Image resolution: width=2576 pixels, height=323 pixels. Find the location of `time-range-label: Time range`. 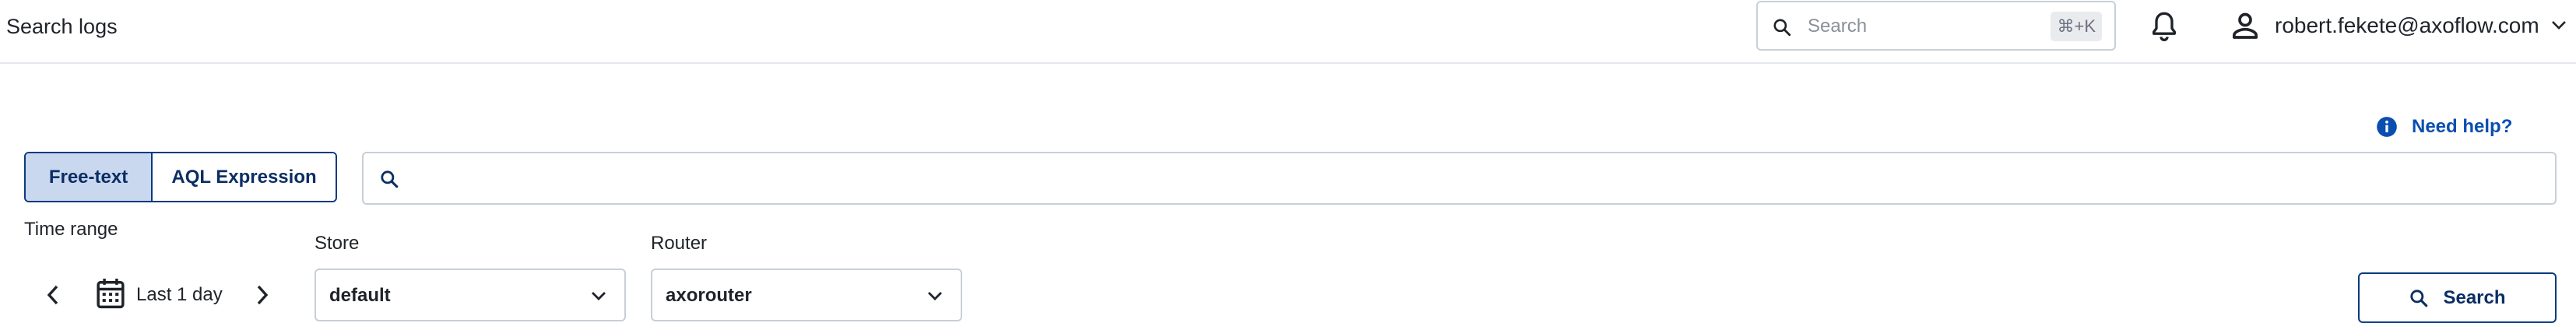

time-range-label: Time range is located at coordinates (71, 229).